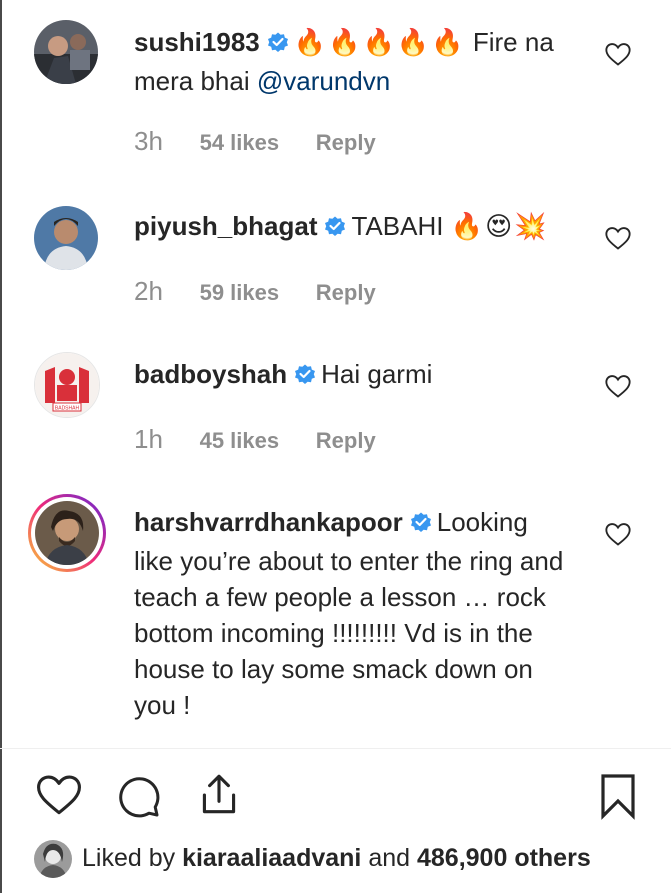 This screenshot has width=671, height=893. What do you see at coordinates (148, 291) in the screenshot?
I see `comment-time: 2h` at bounding box center [148, 291].